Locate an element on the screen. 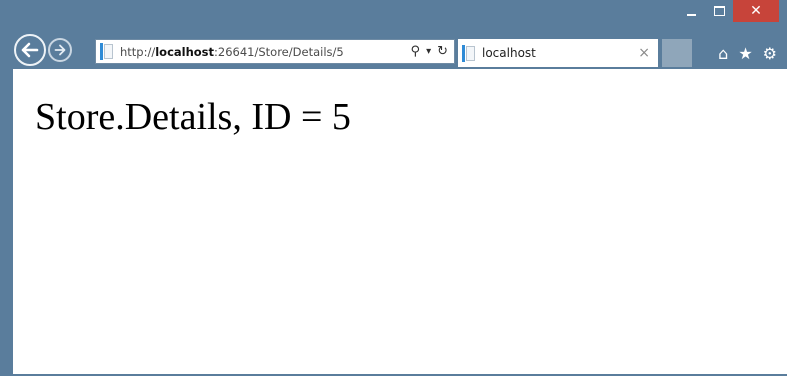 Image resolution: width=787 pixels, height=376 pixels. forward-arrow-icon is located at coordinates (60, 50).